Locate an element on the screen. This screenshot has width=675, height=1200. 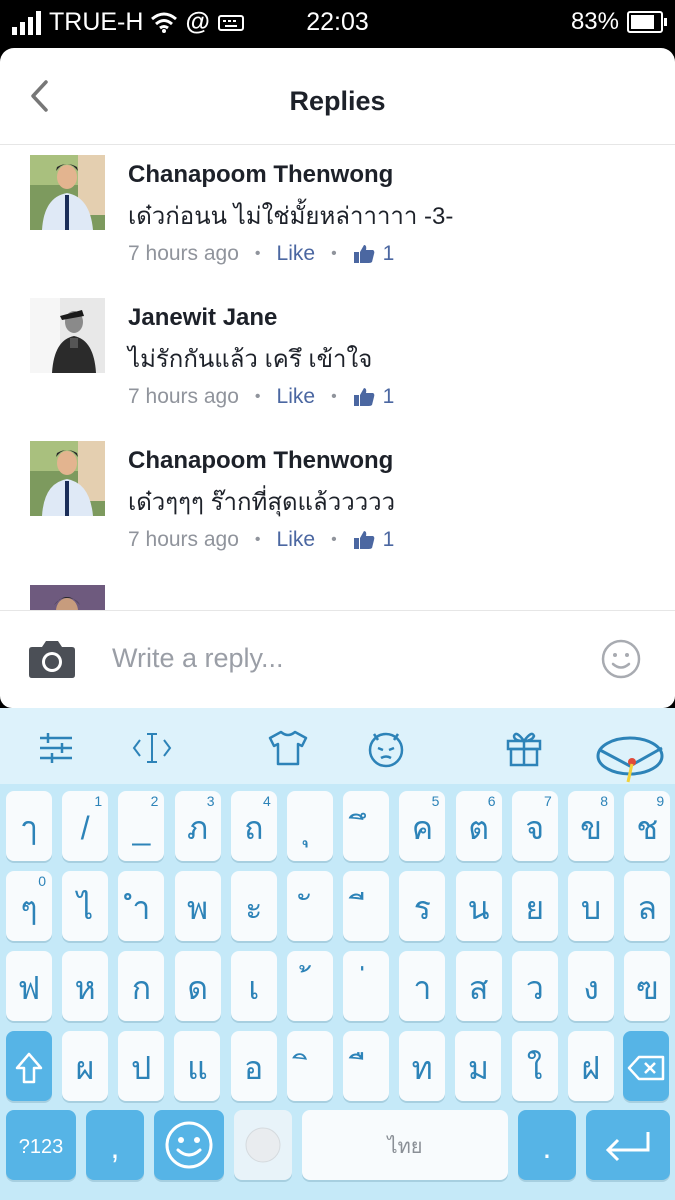
letter-key: ด is located at coordinates (197, 986).